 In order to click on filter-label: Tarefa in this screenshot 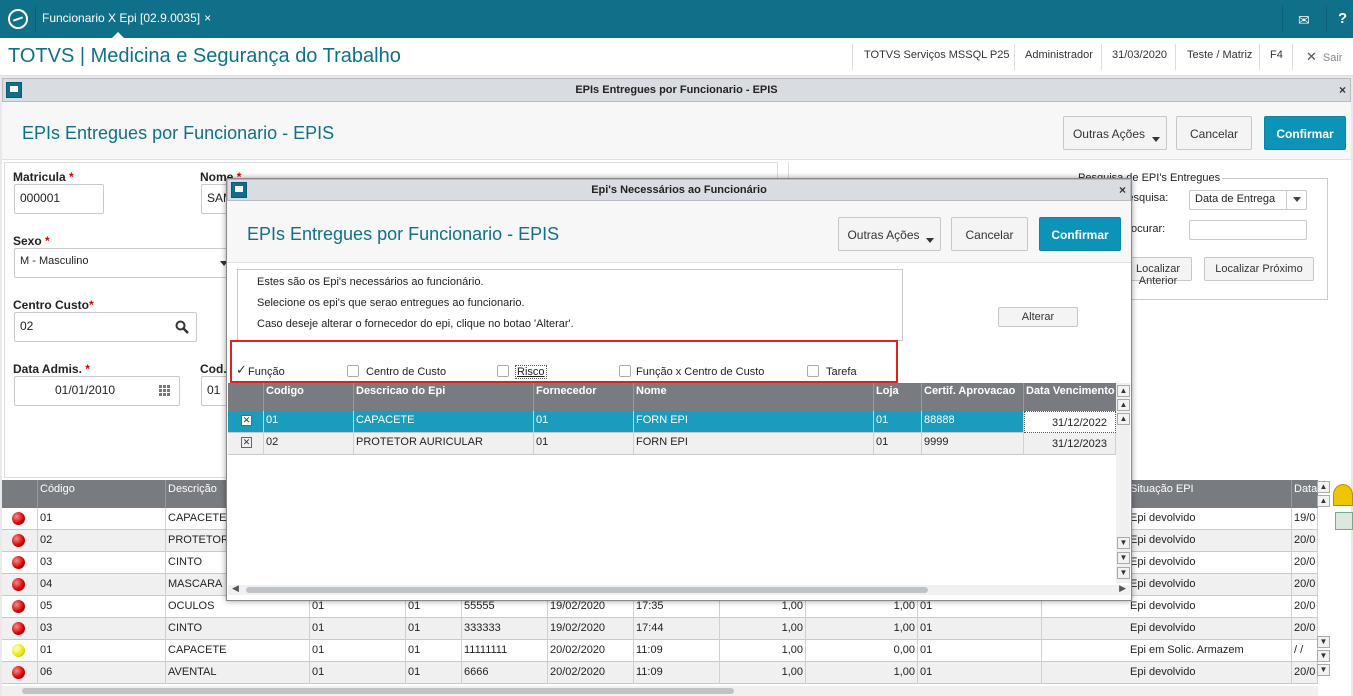, I will do `click(841, 372)`.